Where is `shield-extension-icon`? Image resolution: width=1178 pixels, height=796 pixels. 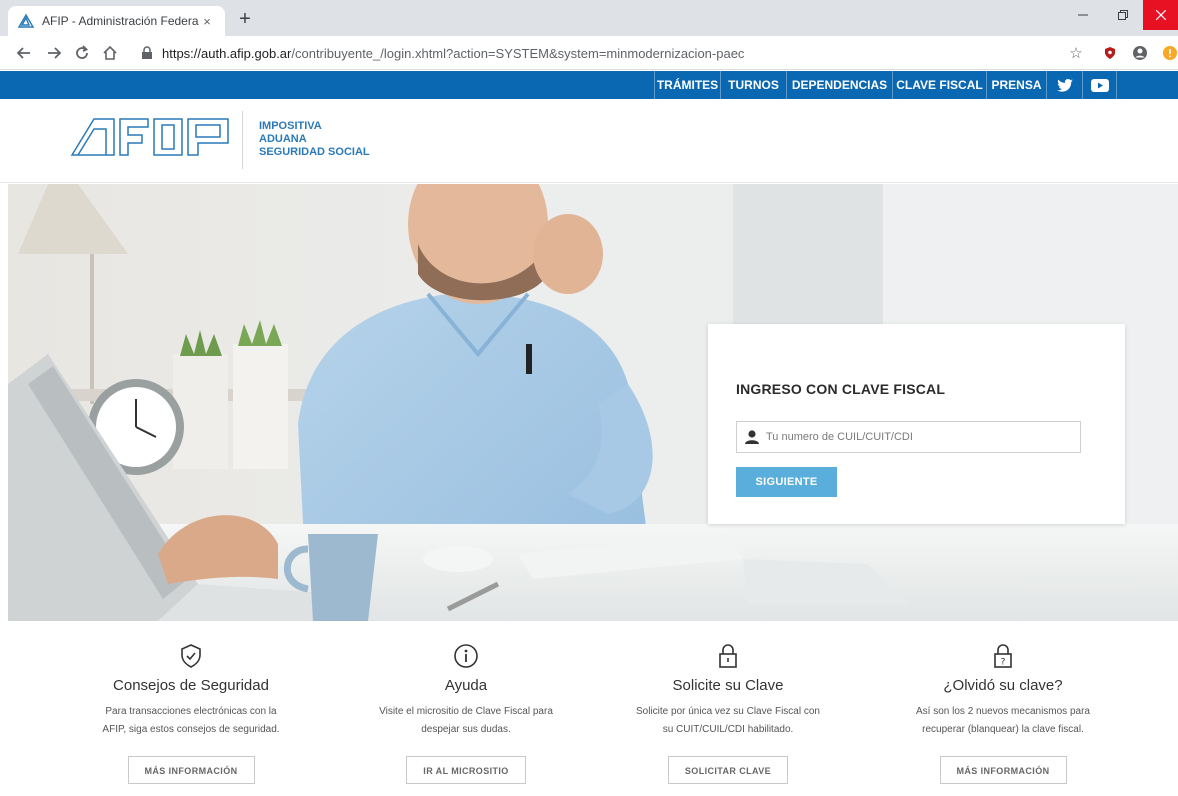
shield-extension-icon is located at coordinates (1110, 53).